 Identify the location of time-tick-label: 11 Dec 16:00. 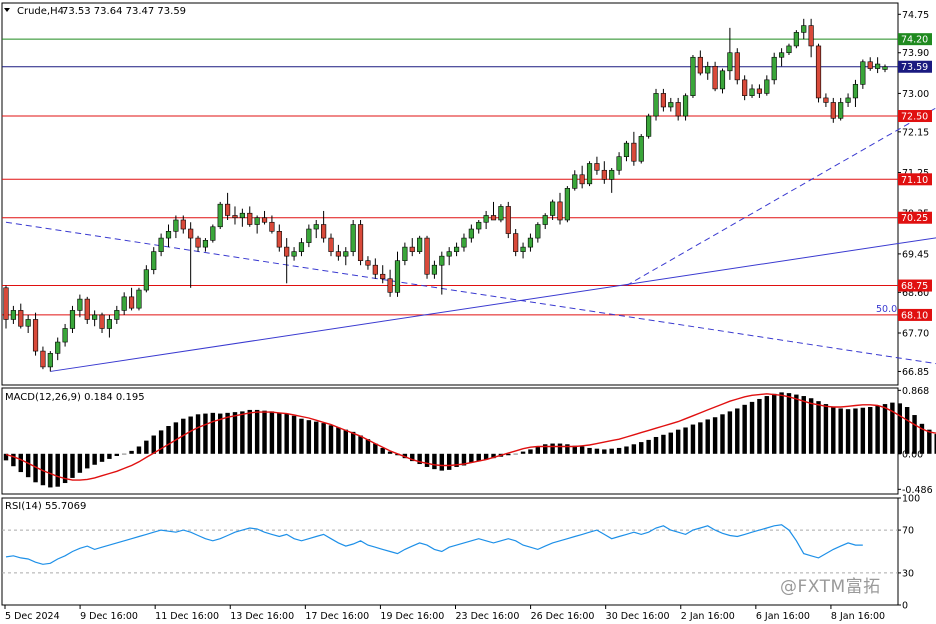
(187, 616).